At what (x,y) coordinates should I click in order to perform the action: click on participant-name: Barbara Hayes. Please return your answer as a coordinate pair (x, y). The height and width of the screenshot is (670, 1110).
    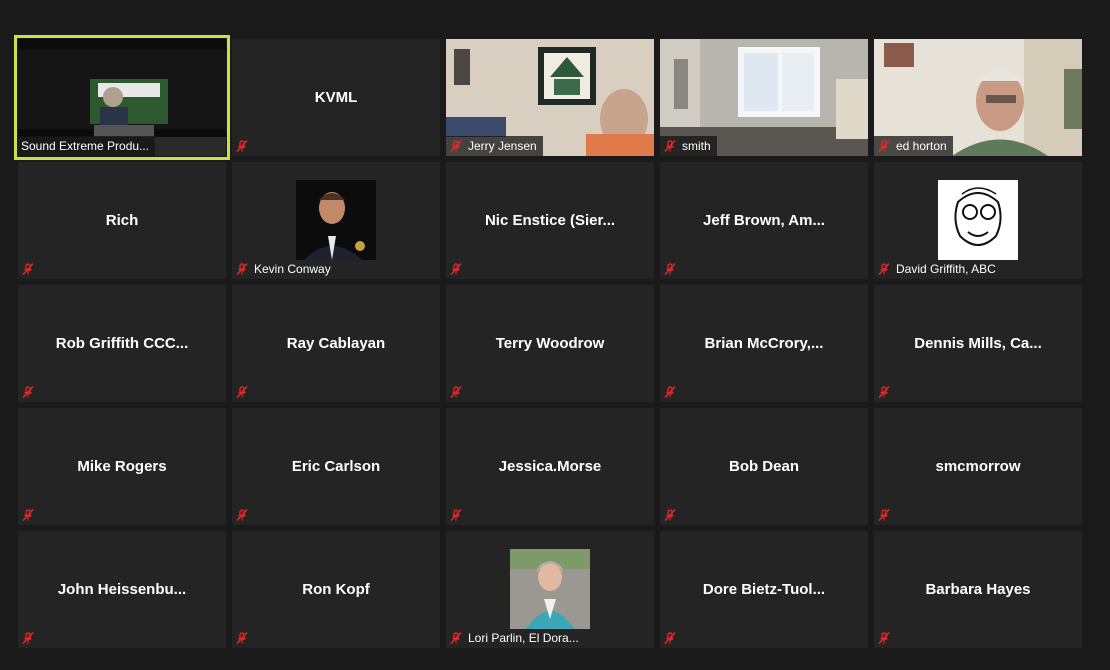
    Looking at the image, I should click on (978, 589).